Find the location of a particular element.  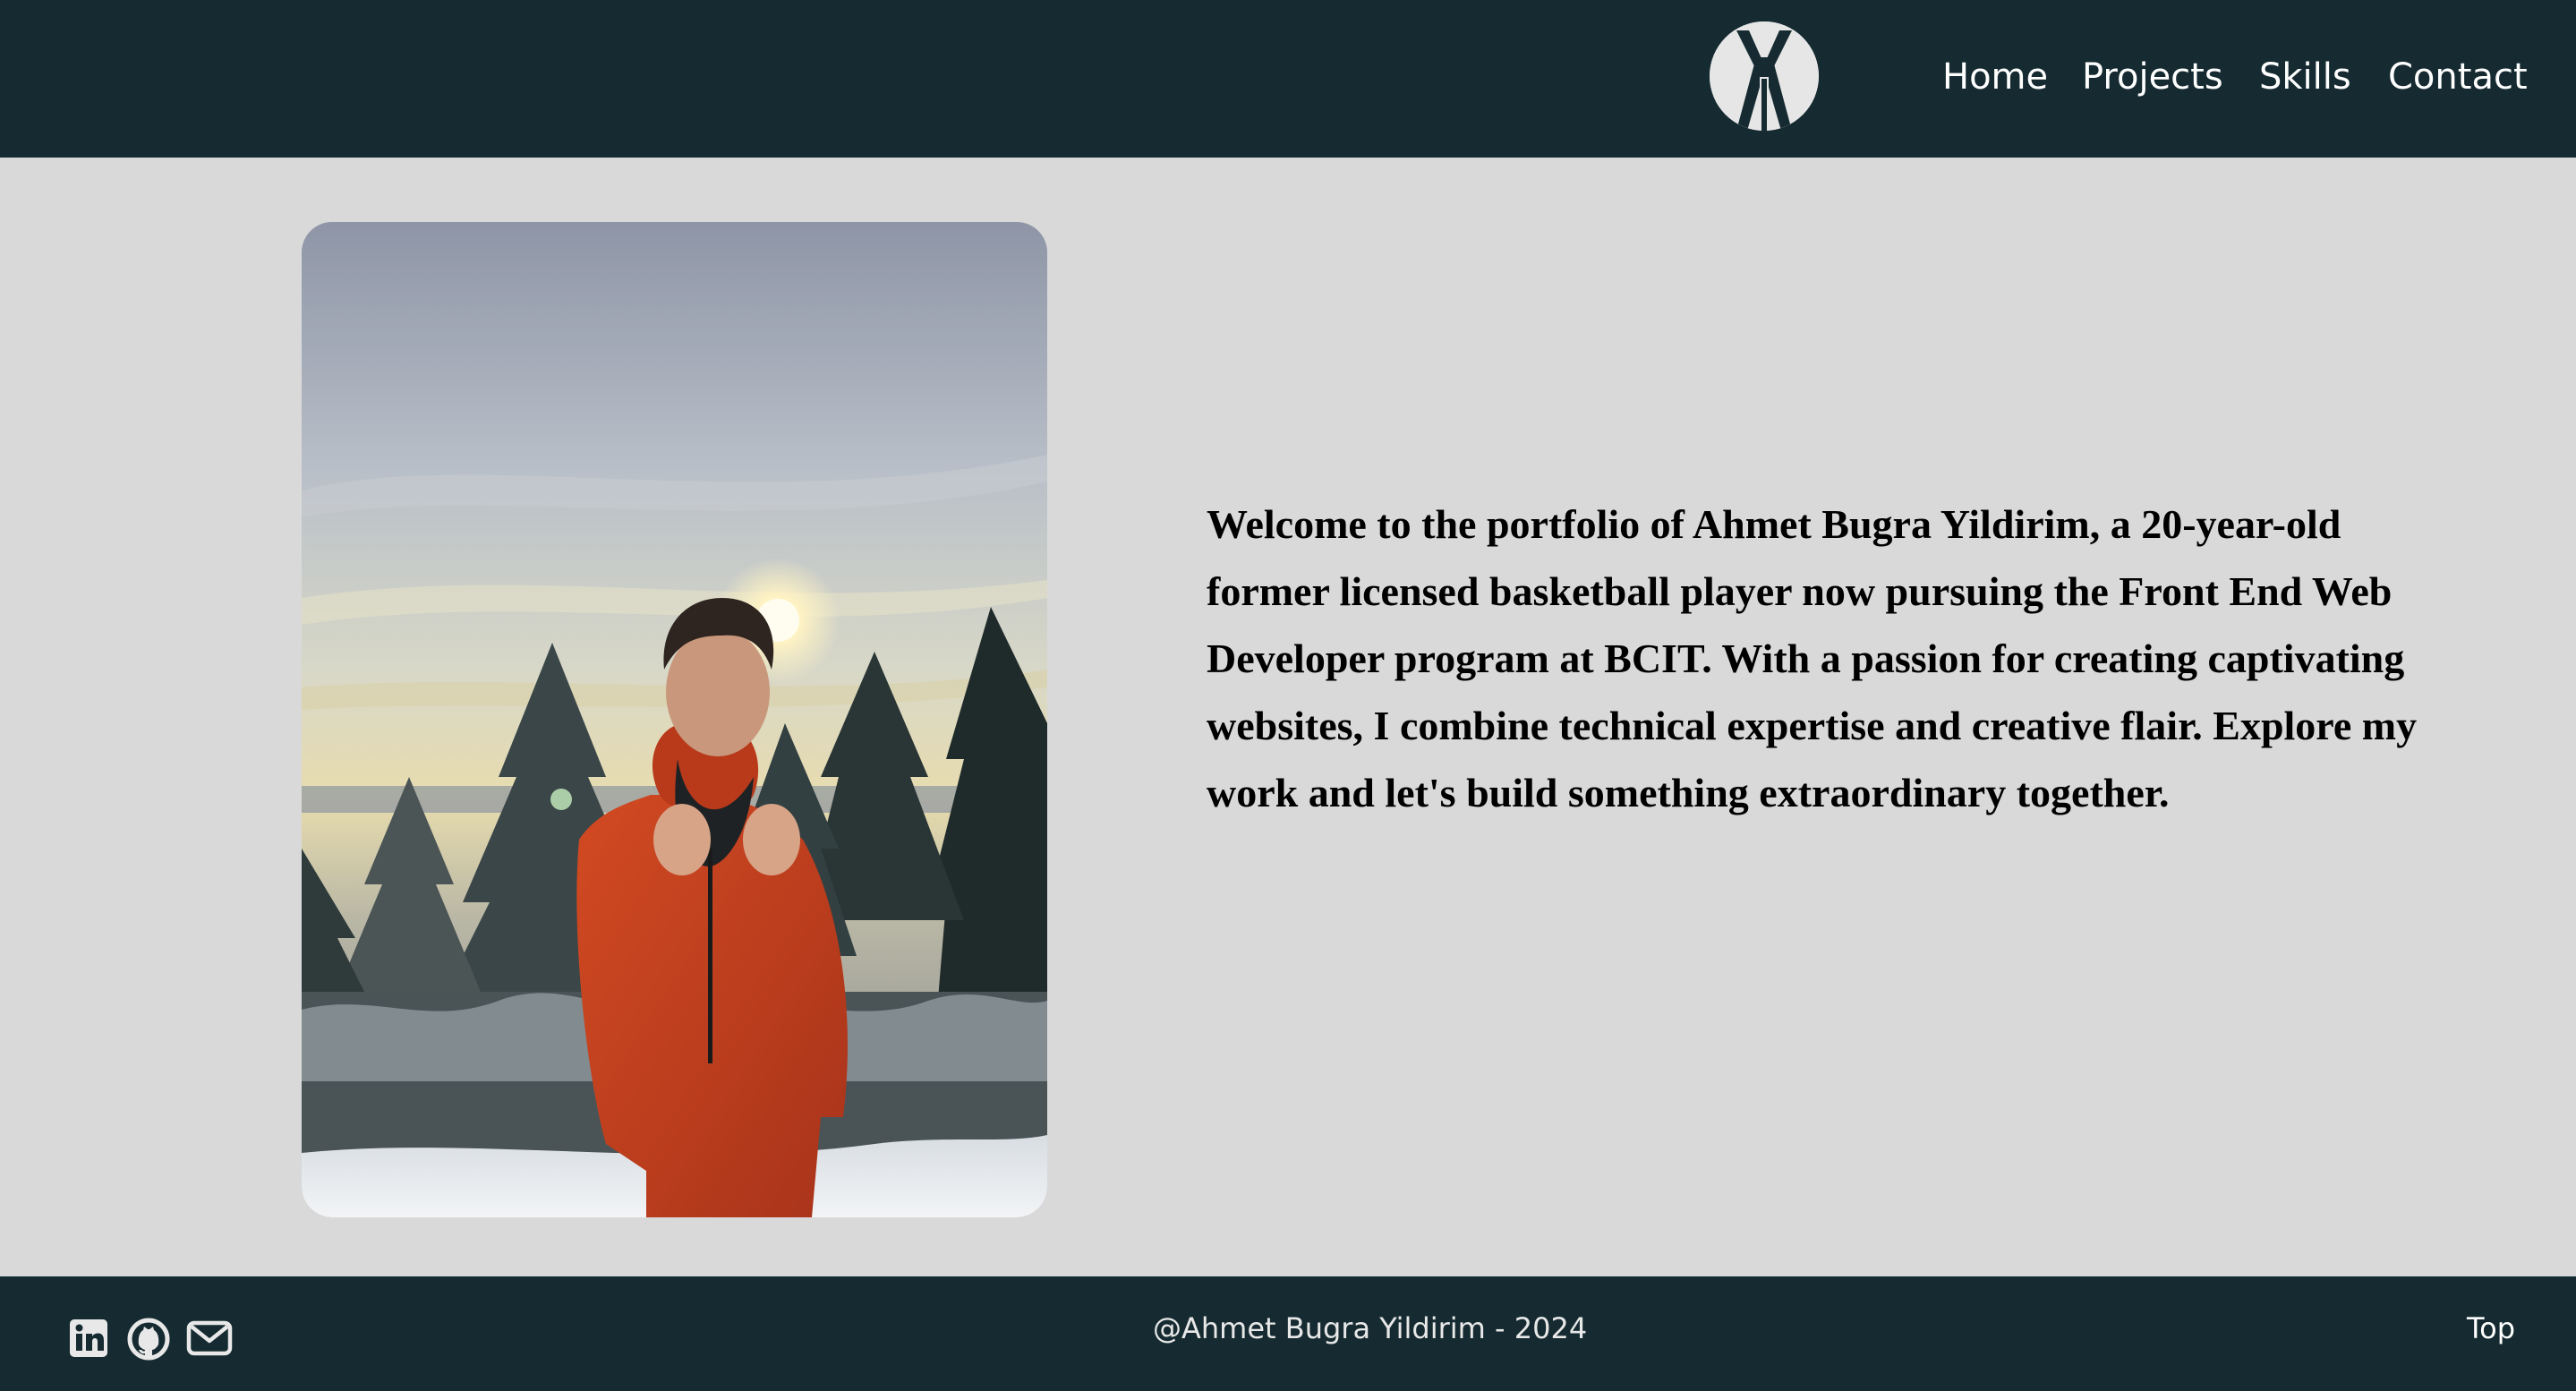

site-footer: @Ahmet Bugra Yildirim - 2024 Top is located at coordinates (1288, 1333).